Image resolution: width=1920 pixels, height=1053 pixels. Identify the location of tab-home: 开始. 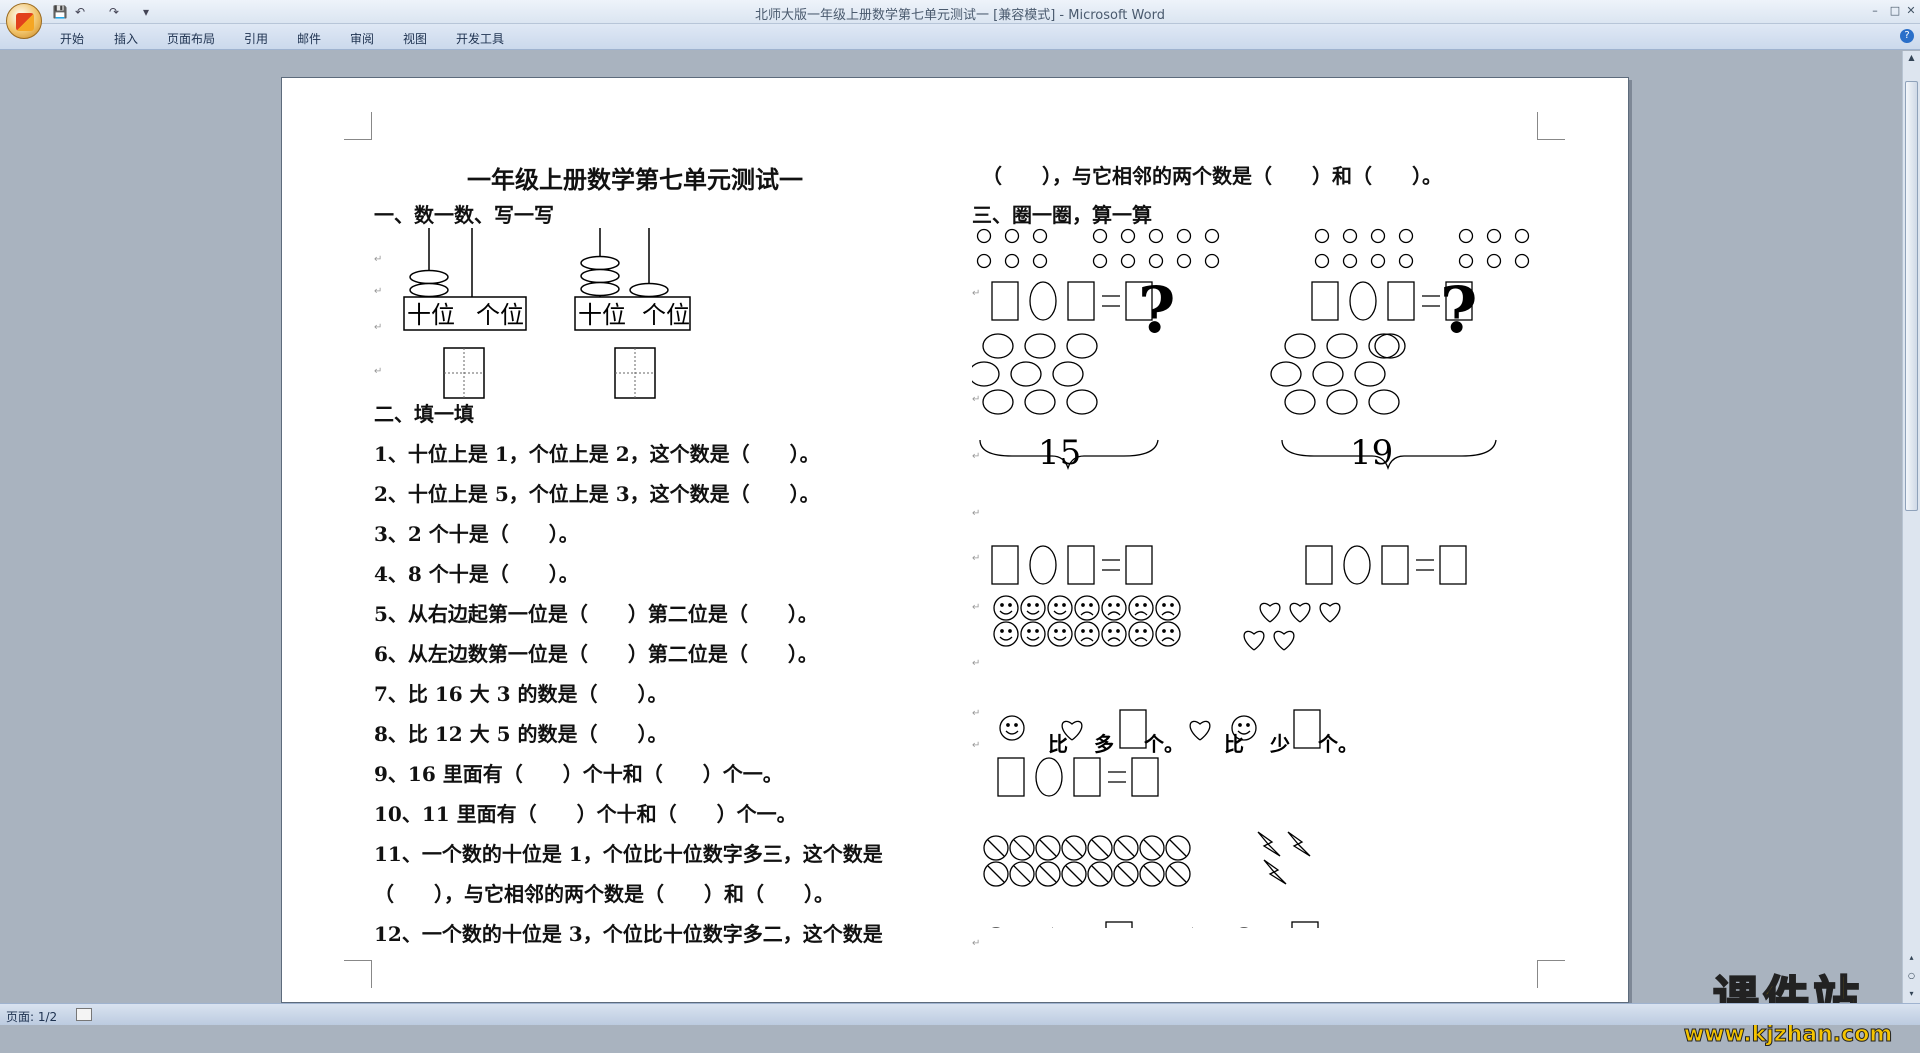
(72, 38).